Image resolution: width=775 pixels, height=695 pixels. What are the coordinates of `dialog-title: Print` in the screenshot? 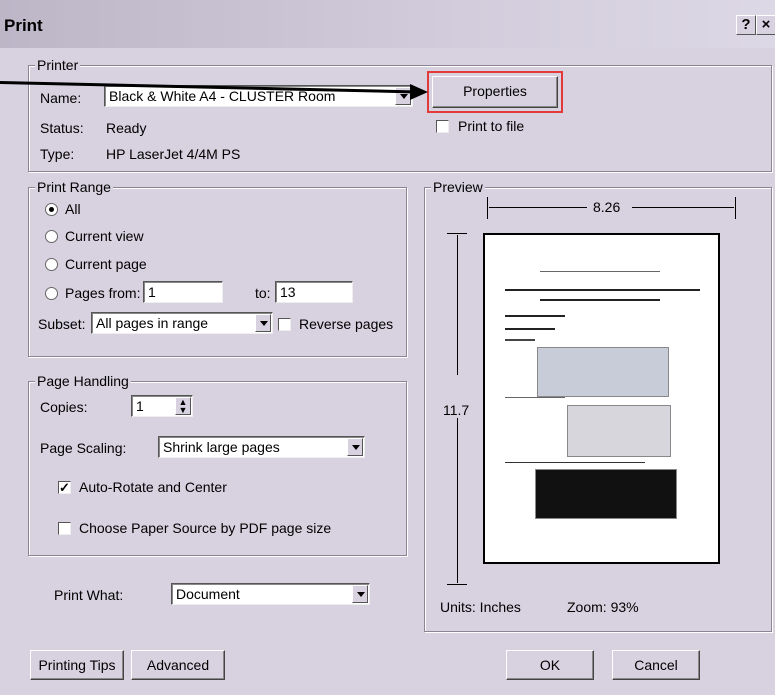 It's located at (23, 25).